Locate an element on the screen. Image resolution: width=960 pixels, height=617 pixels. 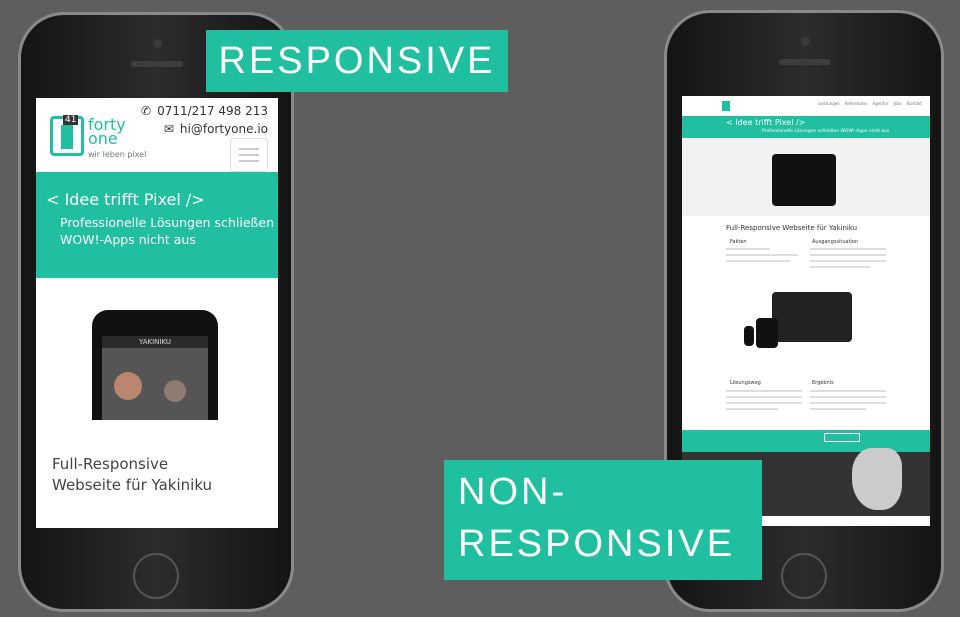
right-phone-camera is located at coordinates (805, 41).